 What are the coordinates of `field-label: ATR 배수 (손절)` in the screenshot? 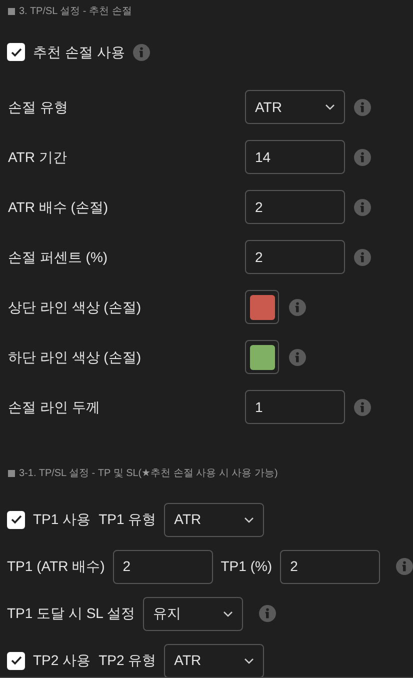 It's located at (59, 207).